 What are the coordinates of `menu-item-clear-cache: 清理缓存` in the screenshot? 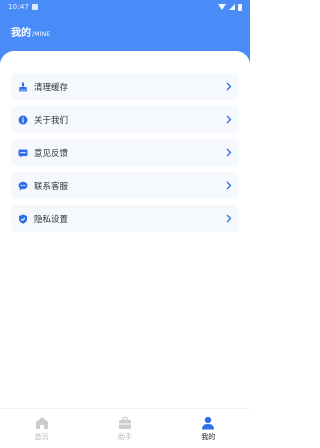 It's located at (125, 86).